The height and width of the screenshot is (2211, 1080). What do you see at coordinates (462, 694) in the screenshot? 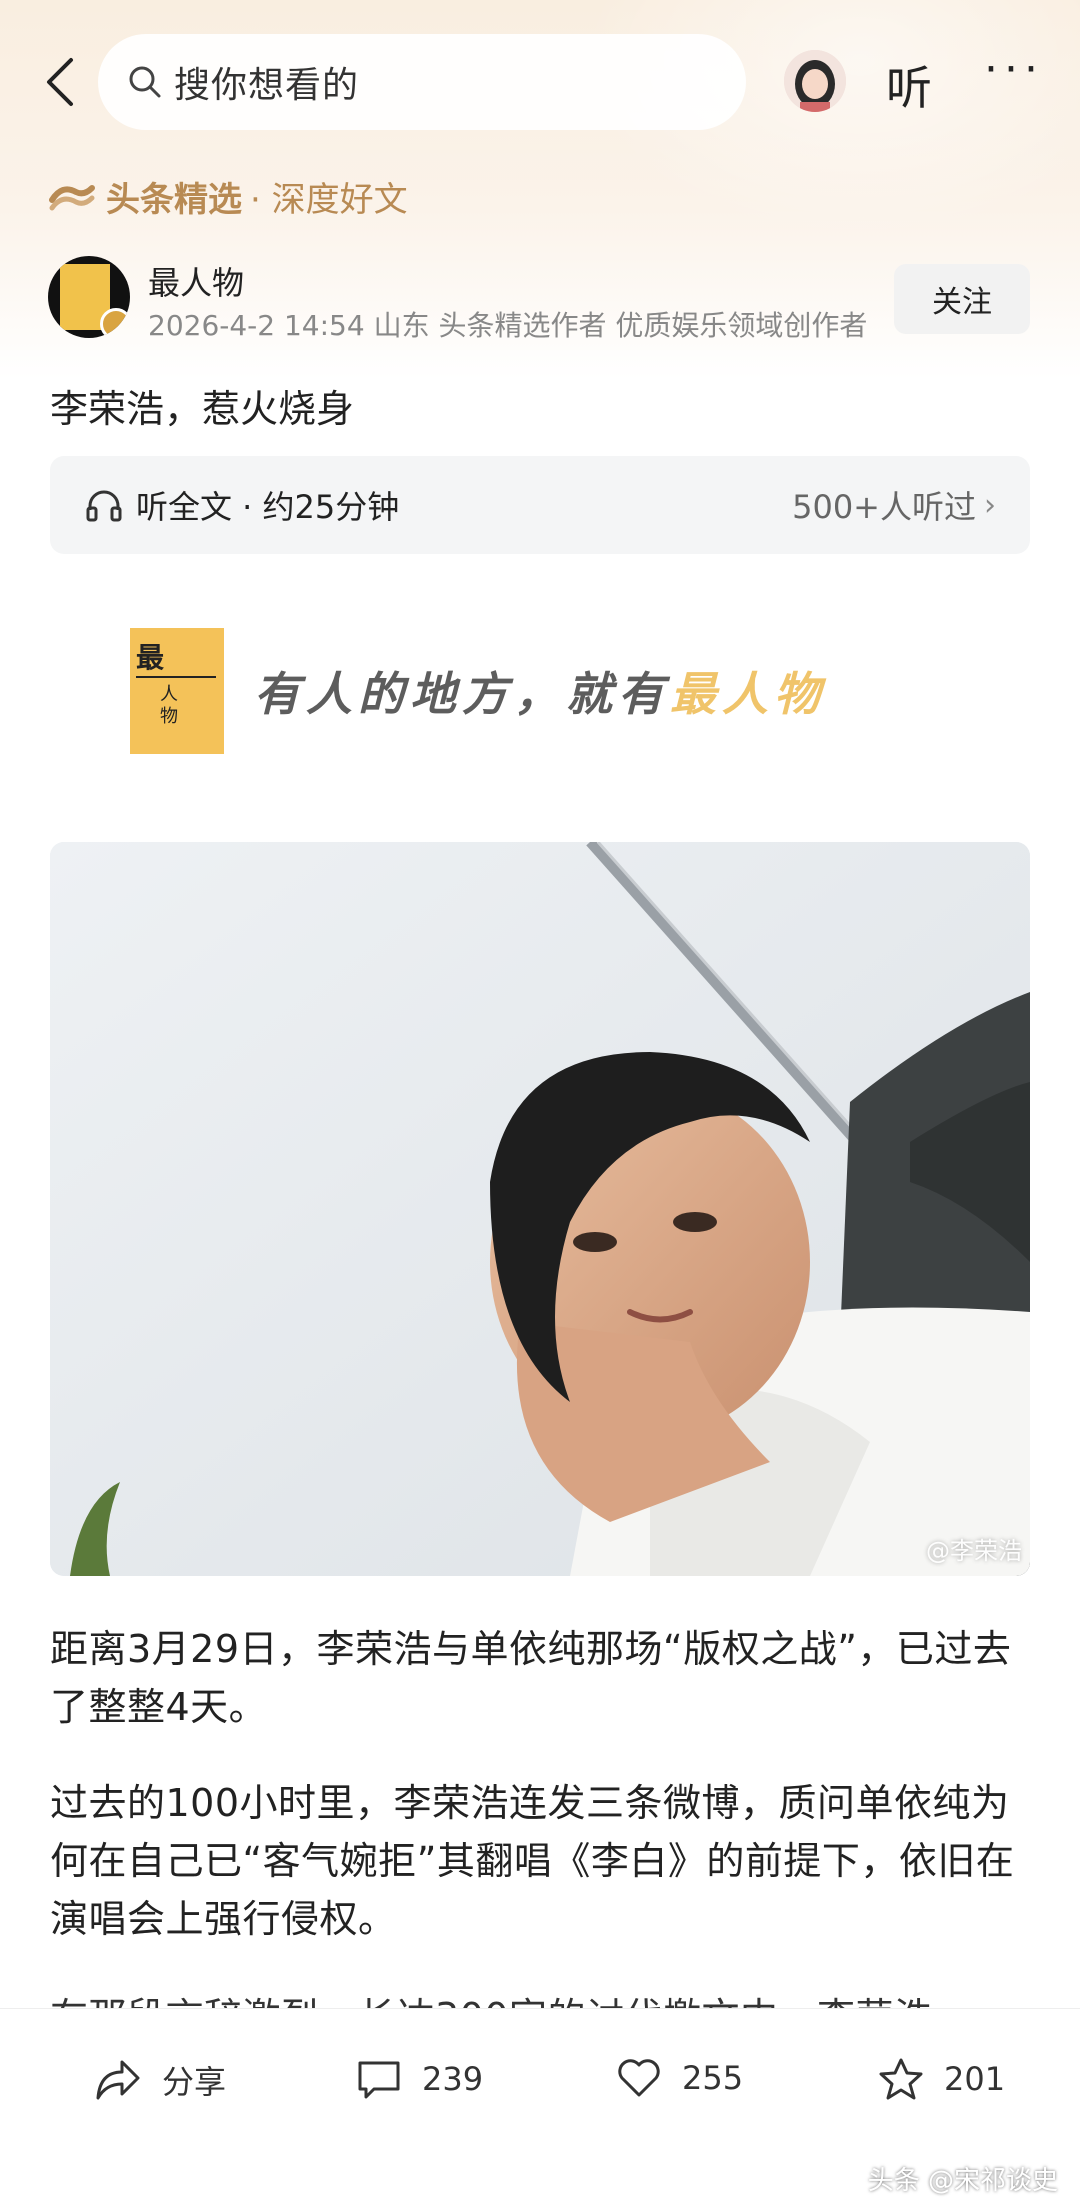
I see `slogan-prefix: 有人的地方，就有` at bounding box center [462, 694].